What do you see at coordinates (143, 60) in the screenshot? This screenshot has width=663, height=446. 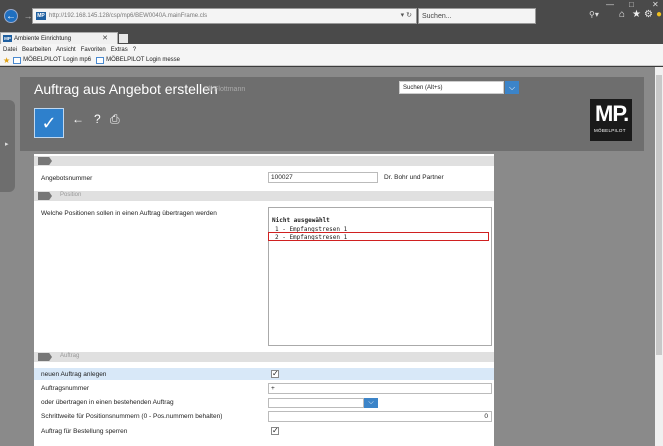 I see `favorite-label: MÖBELPILOT Login messe` at bounding box center [143, 60].